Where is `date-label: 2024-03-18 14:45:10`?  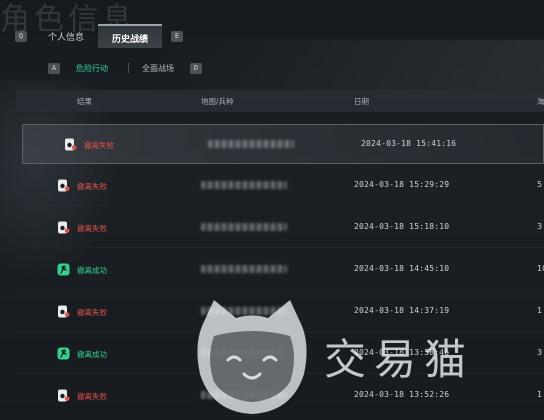
date-label: 2024-03-18 14:45:10 is located at coordinates (402, 268).